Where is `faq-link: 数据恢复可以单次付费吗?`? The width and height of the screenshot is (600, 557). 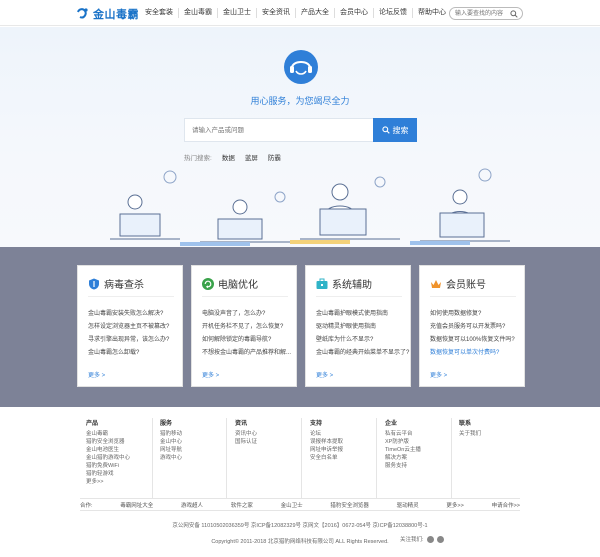 faq-link: 数据恢复可以单次付费吗? is located at coordinates (472, 353).